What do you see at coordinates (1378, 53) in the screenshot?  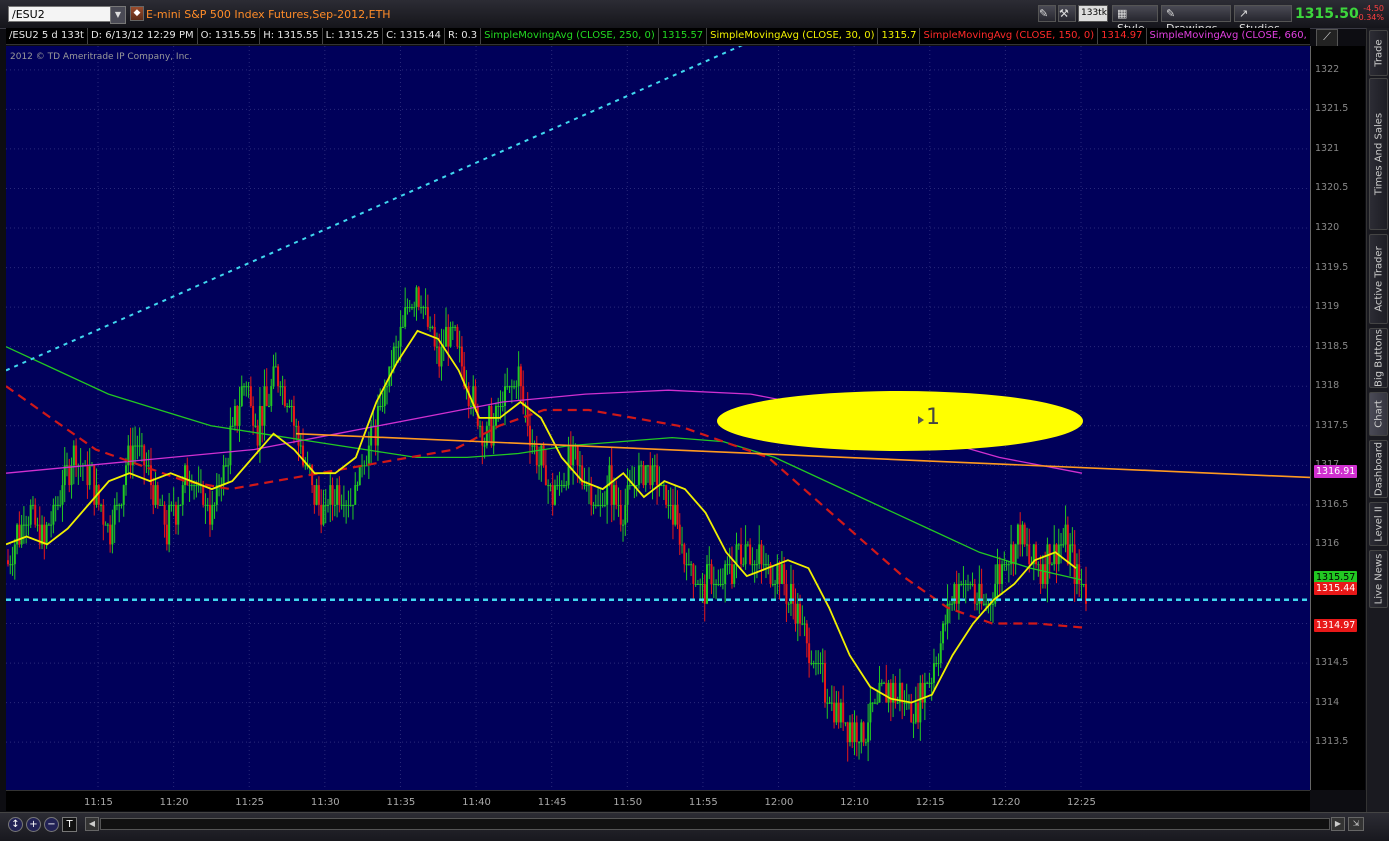 I see `side-tab-trade: Trade` at bounding box center [1378, 53].